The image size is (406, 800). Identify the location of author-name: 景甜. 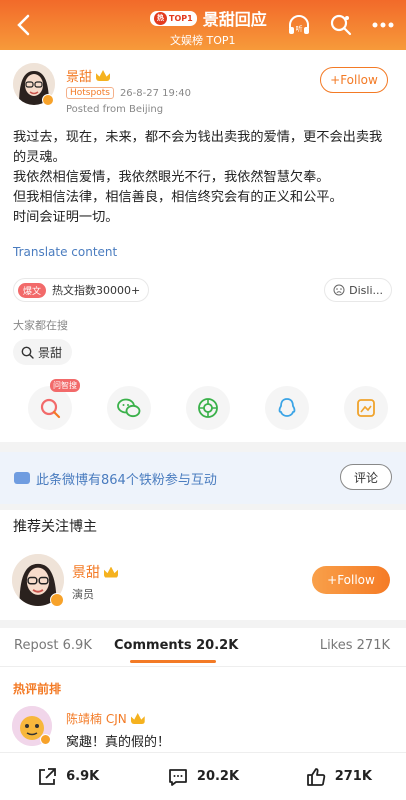
(88, 75).